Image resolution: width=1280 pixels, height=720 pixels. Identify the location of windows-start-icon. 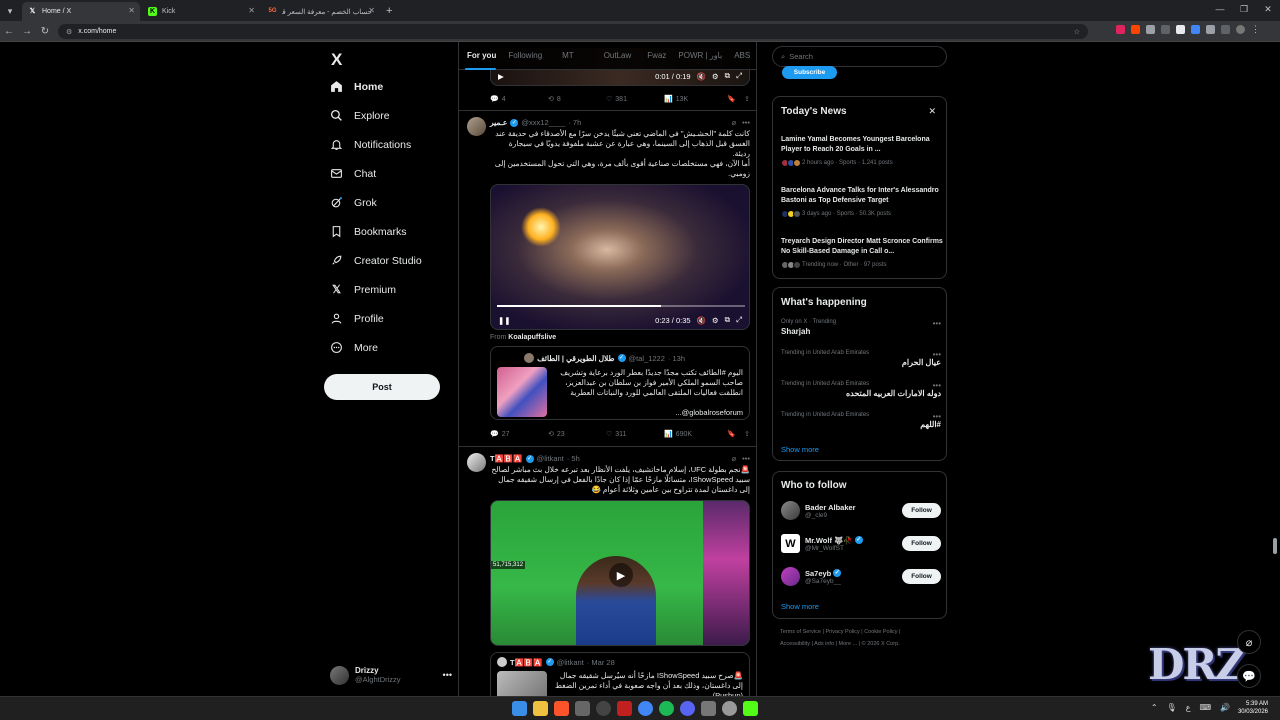
(519, 708).